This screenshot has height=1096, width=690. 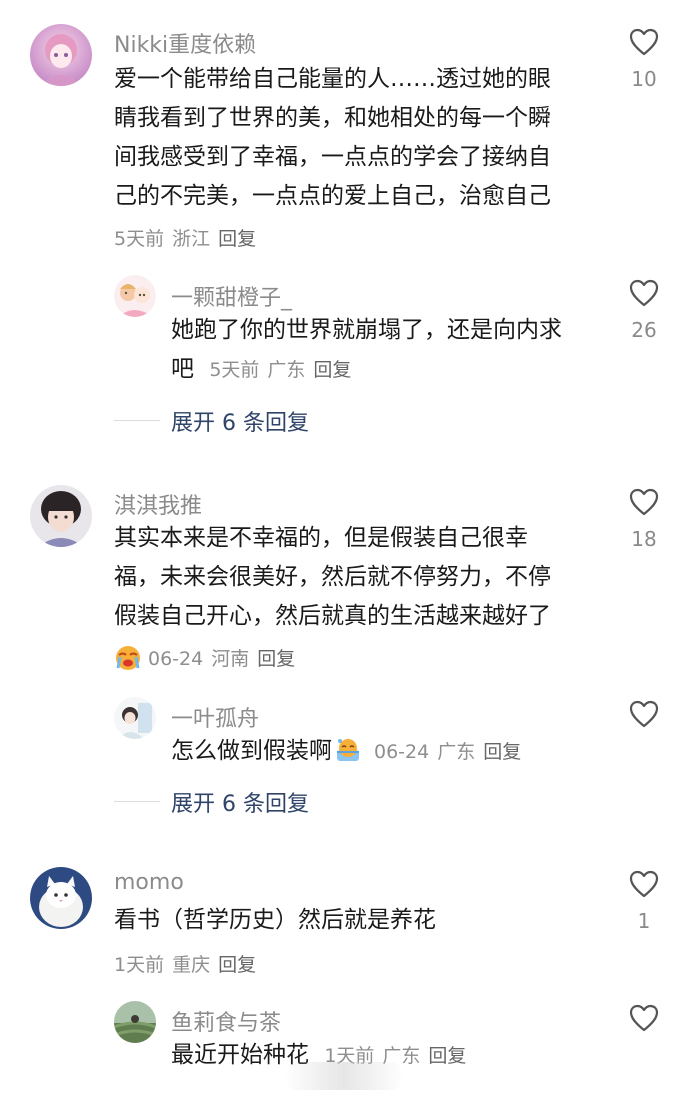 What do you see at coordinates (332, 196) in the screenshot?
I see `comment-text-line: 己的不完美，一点点的爱上自己，治愈自己` at bounding box center [332, 196].